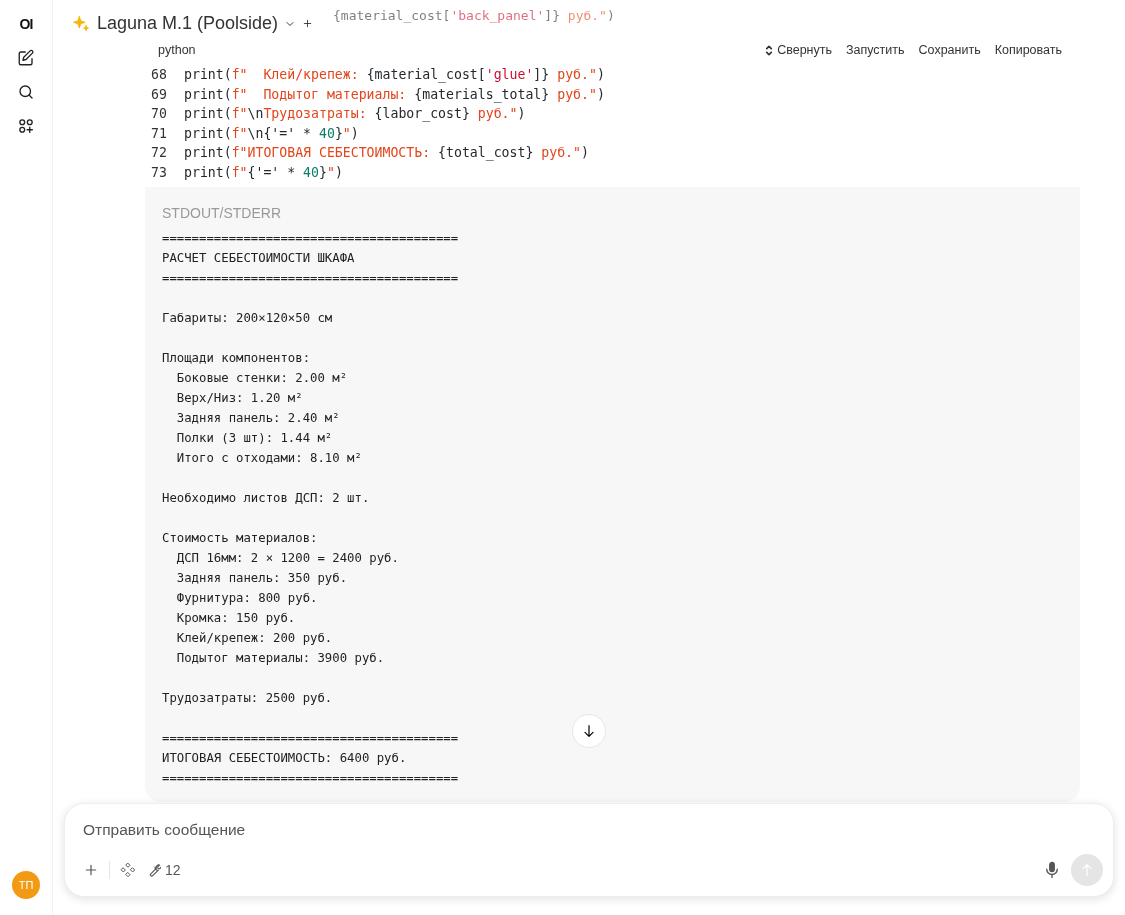  What do you see at coordinates (159, 114) in the screenshot?
I see `line-number: 70` at bounding box center [159, 114].